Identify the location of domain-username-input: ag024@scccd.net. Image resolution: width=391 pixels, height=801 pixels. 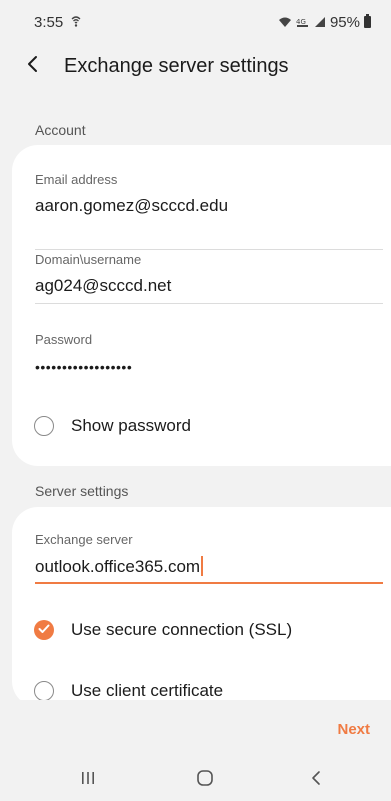
(209, 286).